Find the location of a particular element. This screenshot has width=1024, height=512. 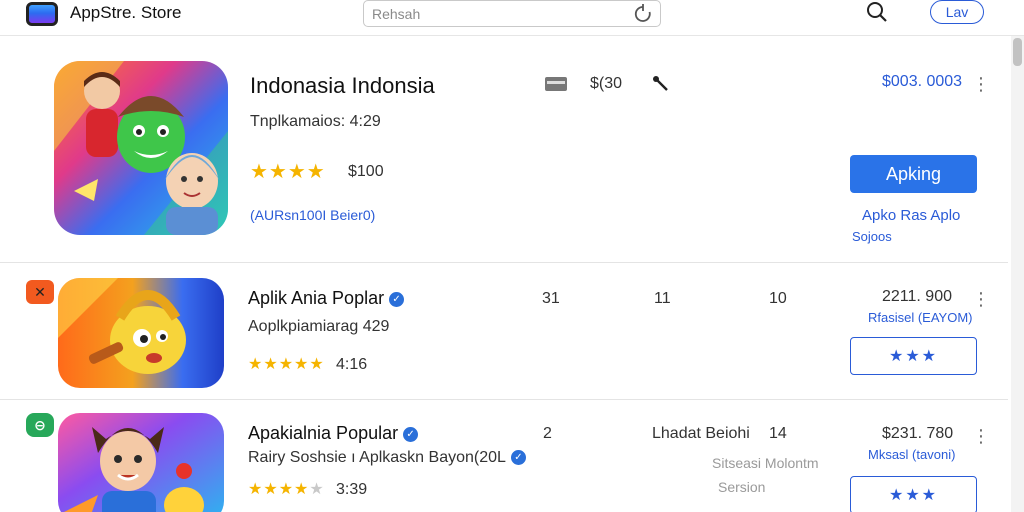

scrollbar-thumb is located at coordinates (1017, 52).